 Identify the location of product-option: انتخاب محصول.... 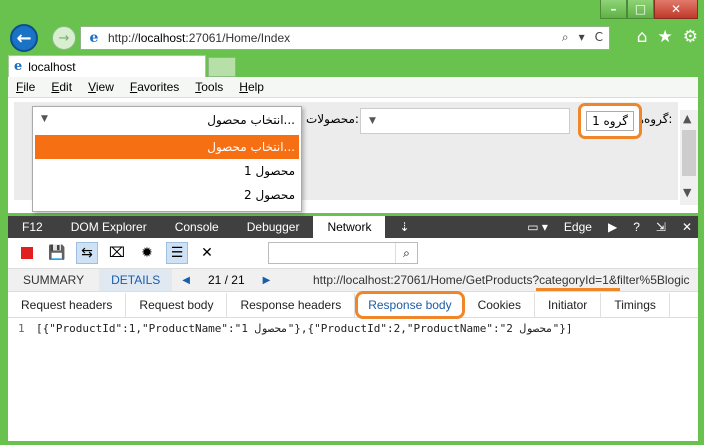
(167, 147).